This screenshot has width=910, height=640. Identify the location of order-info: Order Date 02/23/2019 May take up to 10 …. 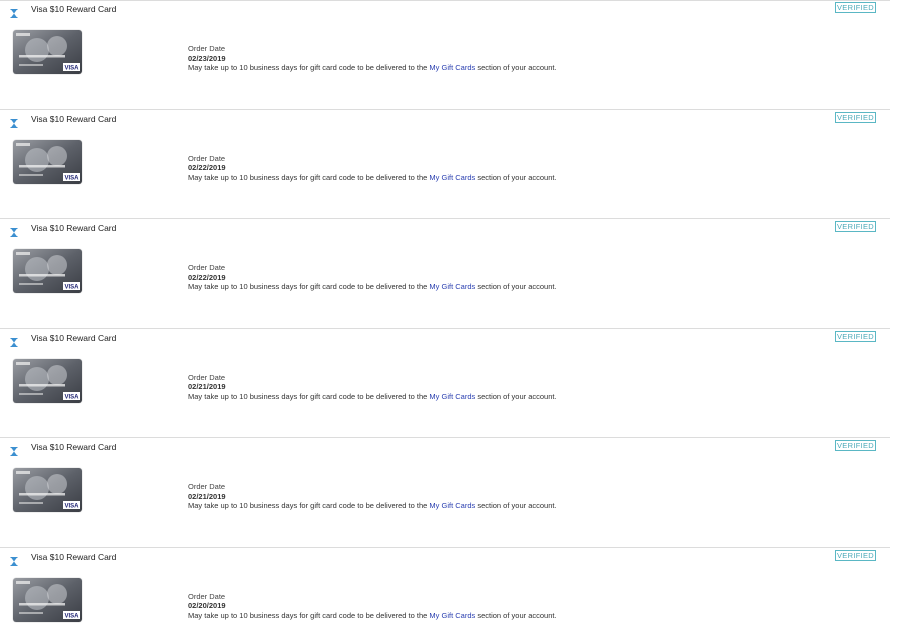
(372, 58).